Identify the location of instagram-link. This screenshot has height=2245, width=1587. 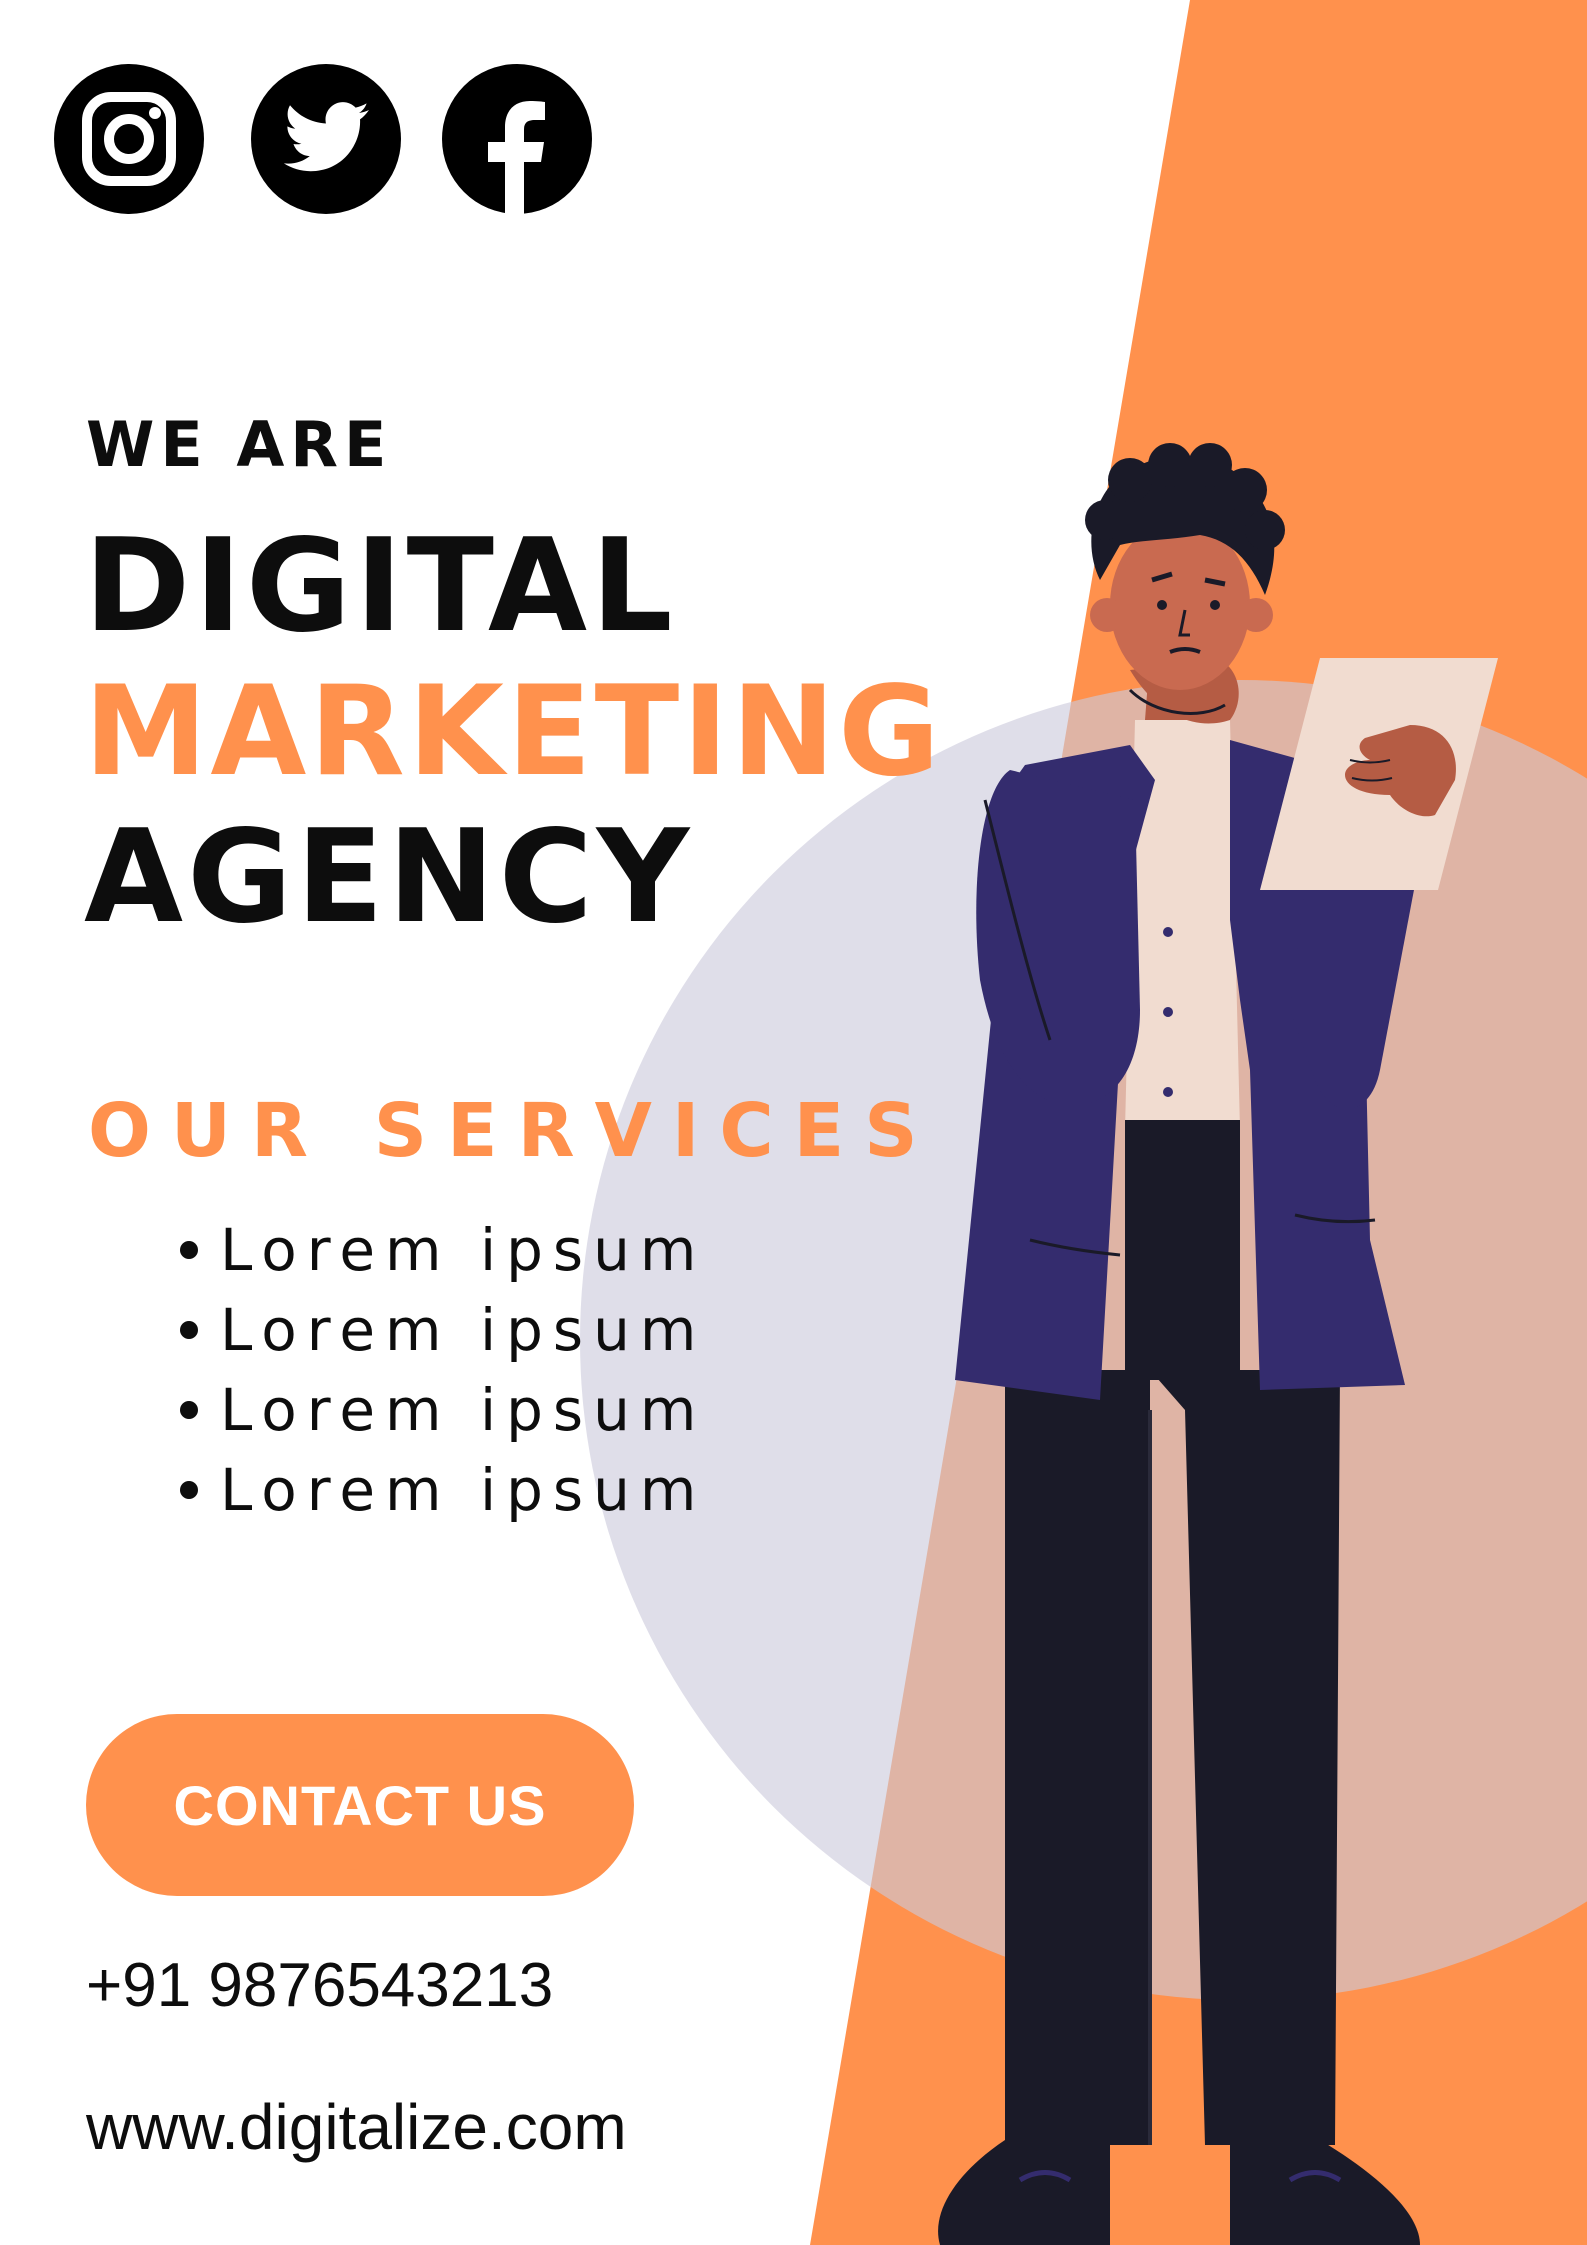
(129, 139).